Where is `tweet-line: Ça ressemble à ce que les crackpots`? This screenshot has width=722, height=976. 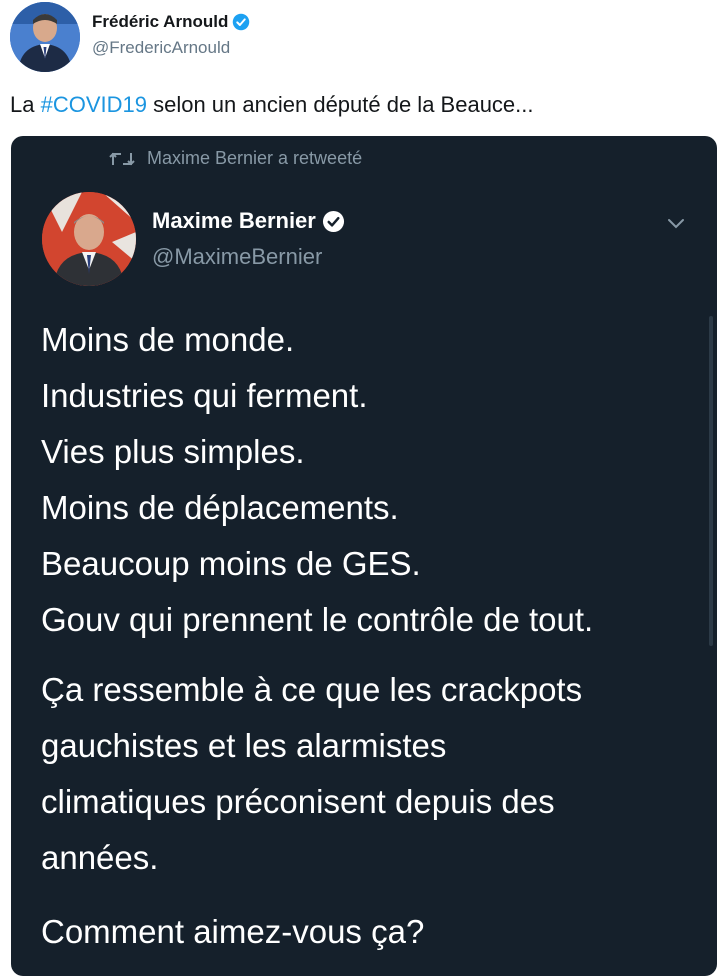
tweet-line: Ça ressemble à ce que les crackpots is located at coordinates (312, 689).